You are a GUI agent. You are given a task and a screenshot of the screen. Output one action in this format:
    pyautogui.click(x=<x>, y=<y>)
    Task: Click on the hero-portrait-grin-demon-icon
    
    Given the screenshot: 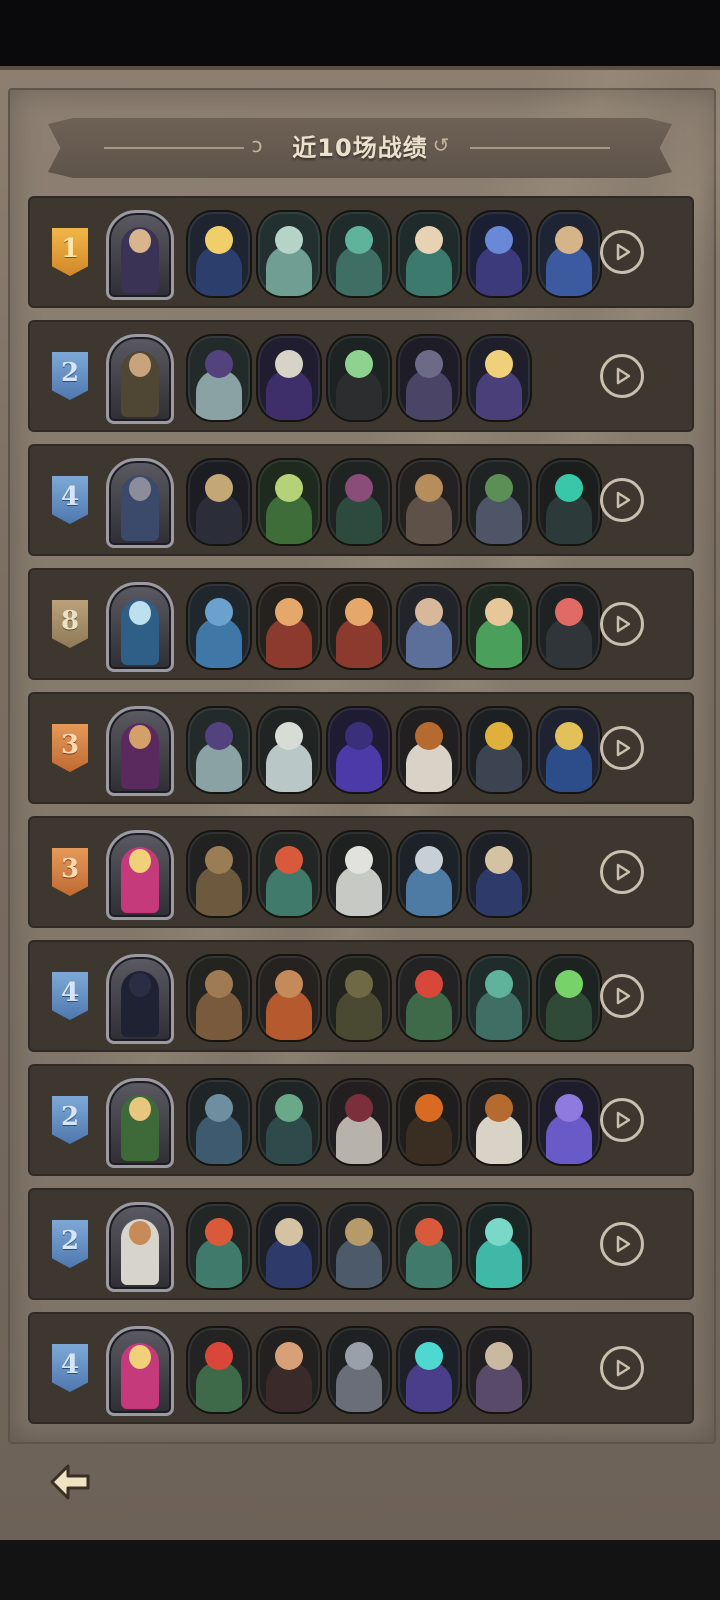 What is the action you would take?
    pyautogui.click(x=289, y=1122)
    